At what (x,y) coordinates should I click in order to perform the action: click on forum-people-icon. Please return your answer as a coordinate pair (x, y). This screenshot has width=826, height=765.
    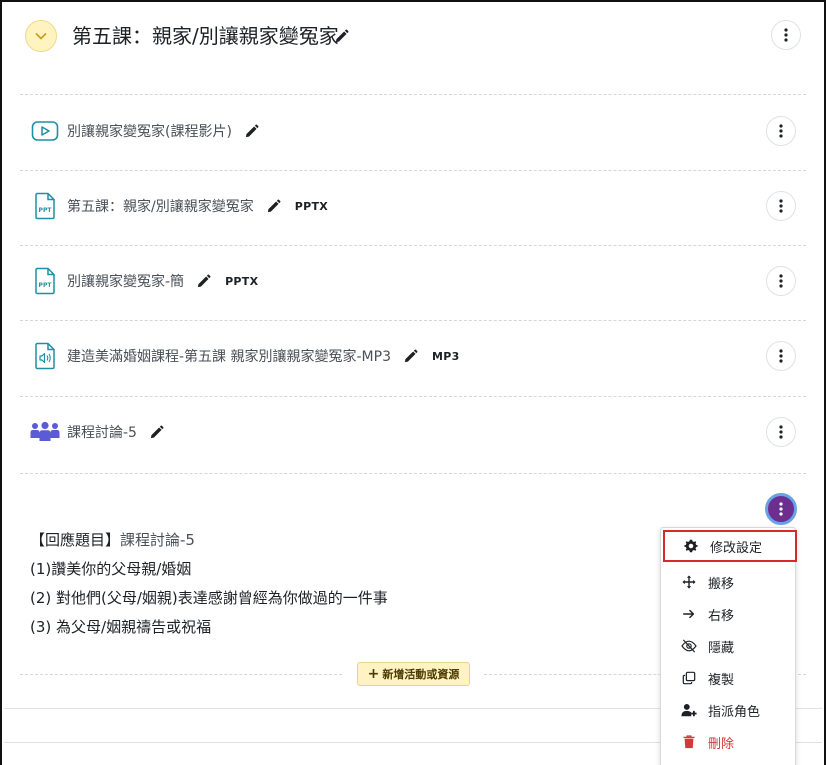
    Looking at the image, I should click on (45, 432).